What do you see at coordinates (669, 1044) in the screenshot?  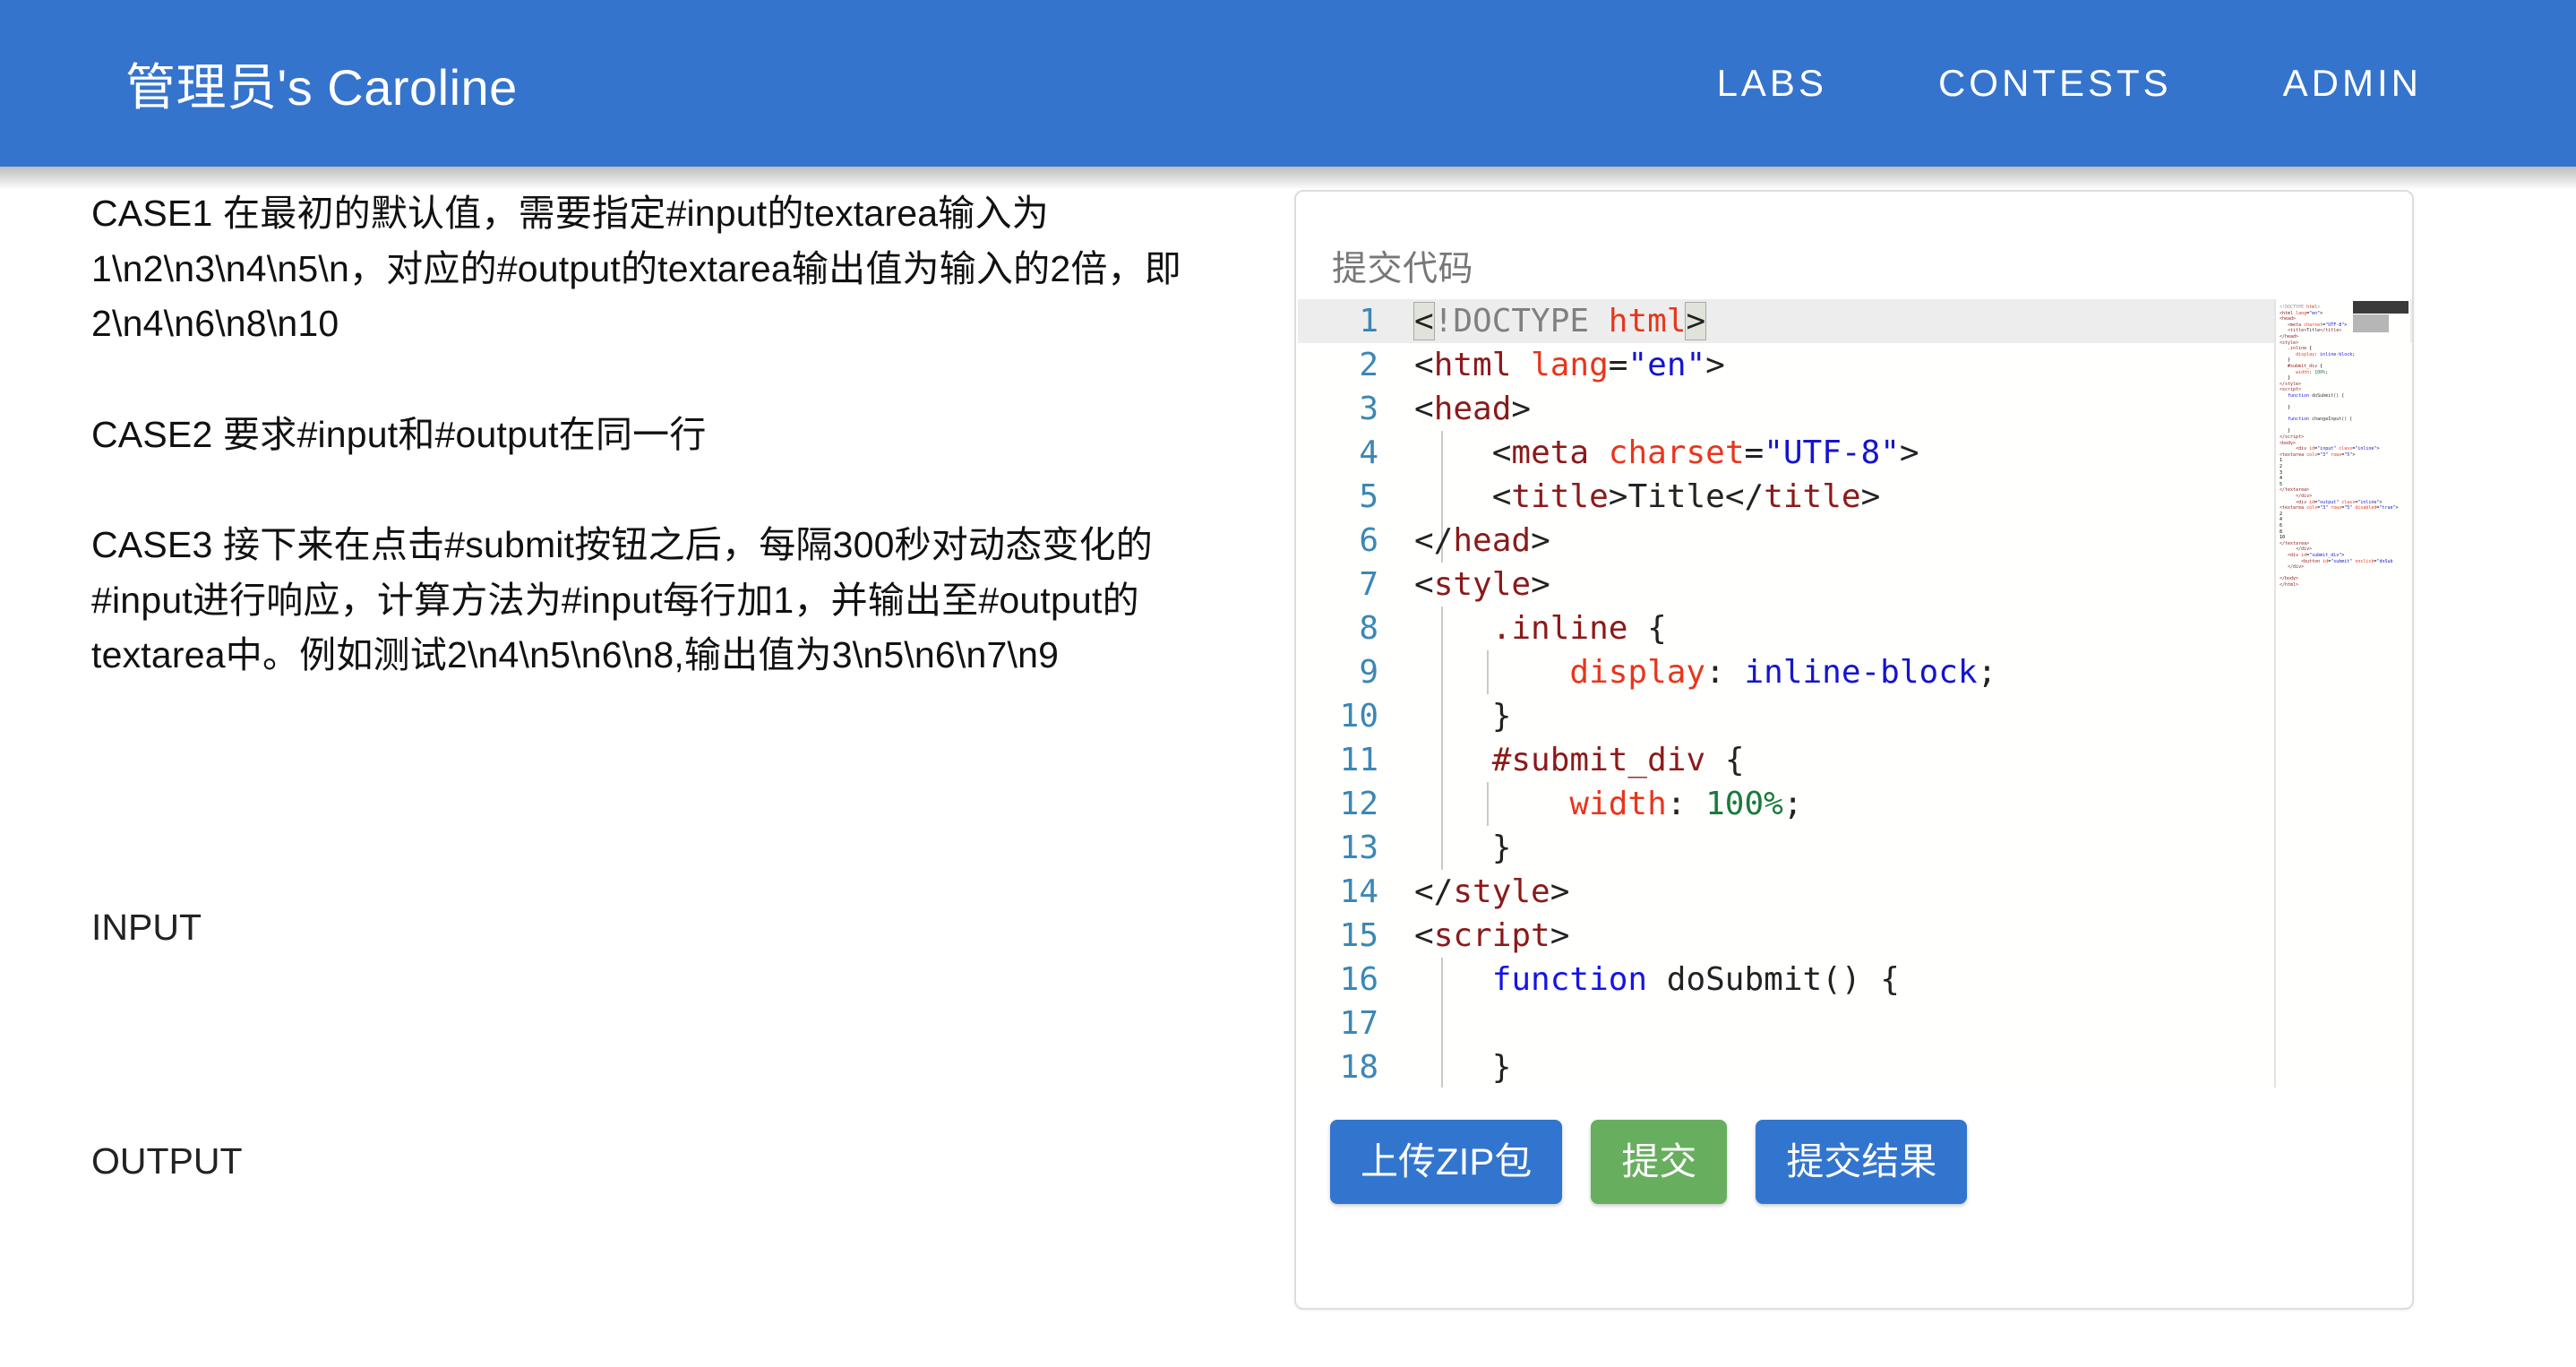 I see `description-spacer-bottom` at bounding box center [669, 1044].